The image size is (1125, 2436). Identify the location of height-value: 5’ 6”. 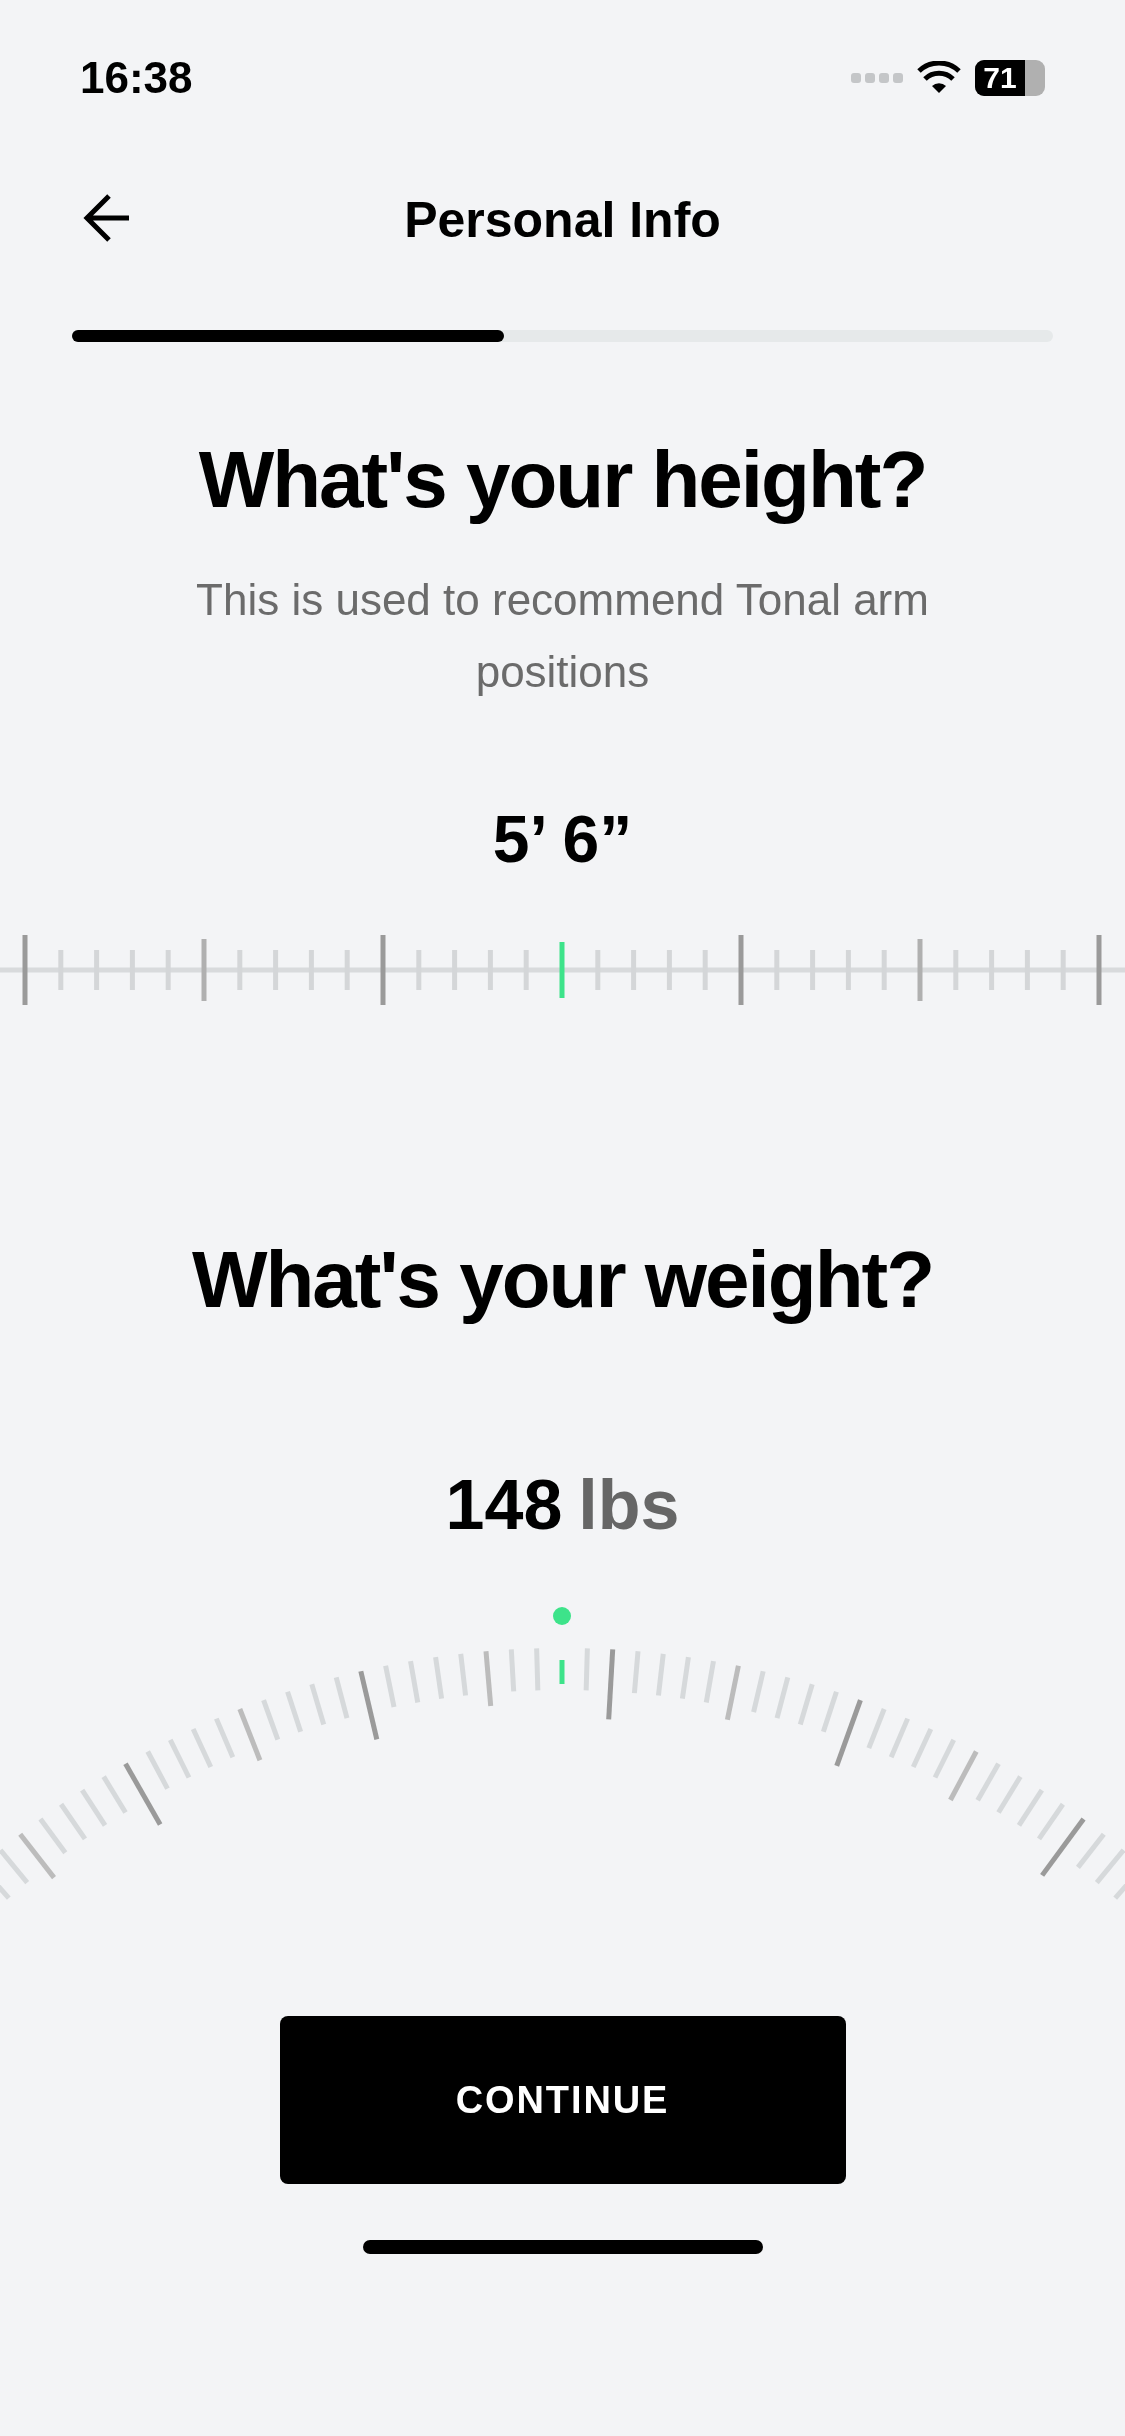
(562, 839).